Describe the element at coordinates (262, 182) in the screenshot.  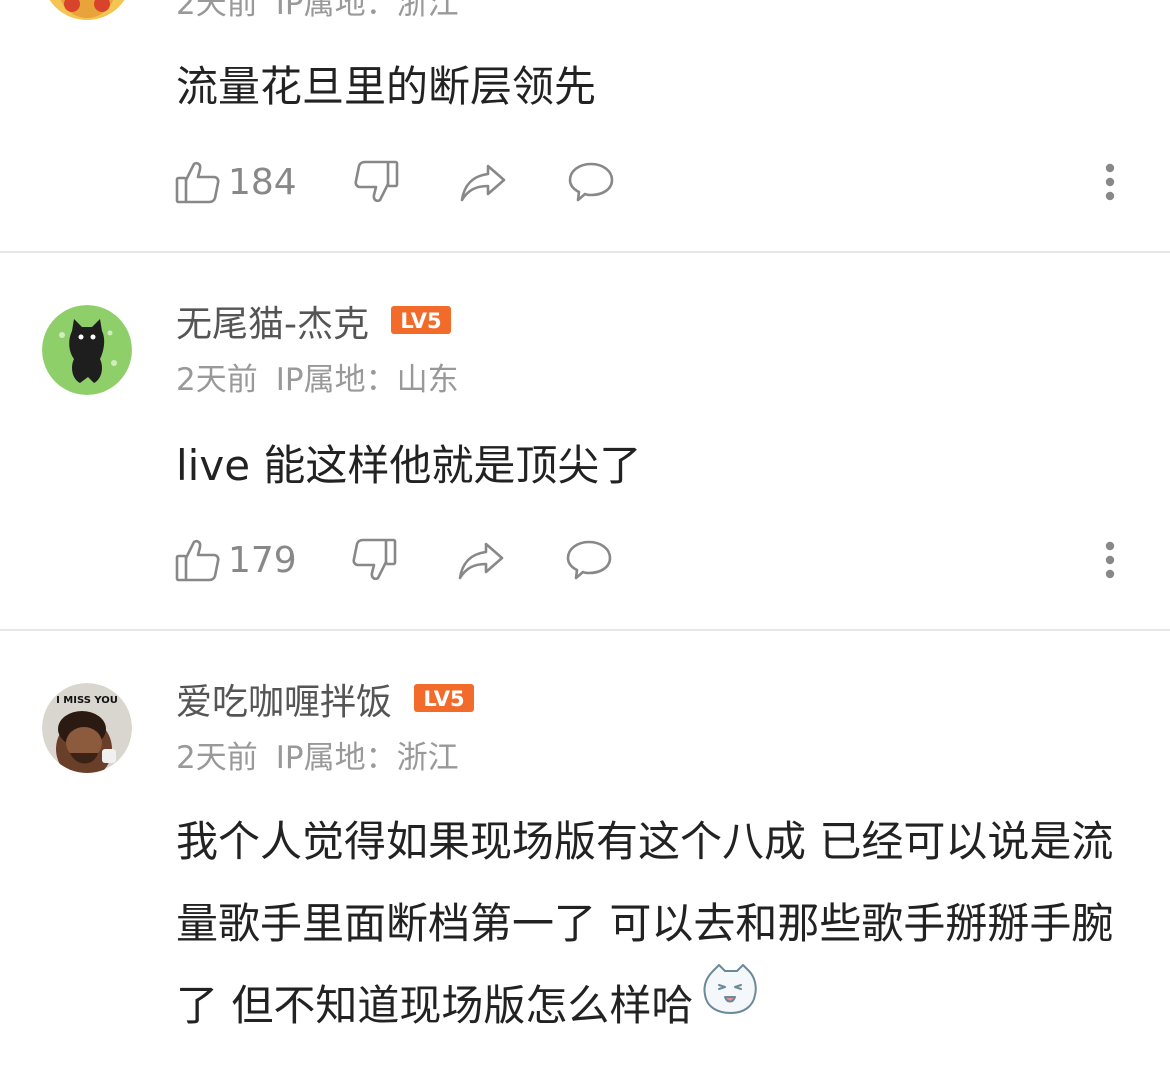
I see `like-count: 184` at that location.